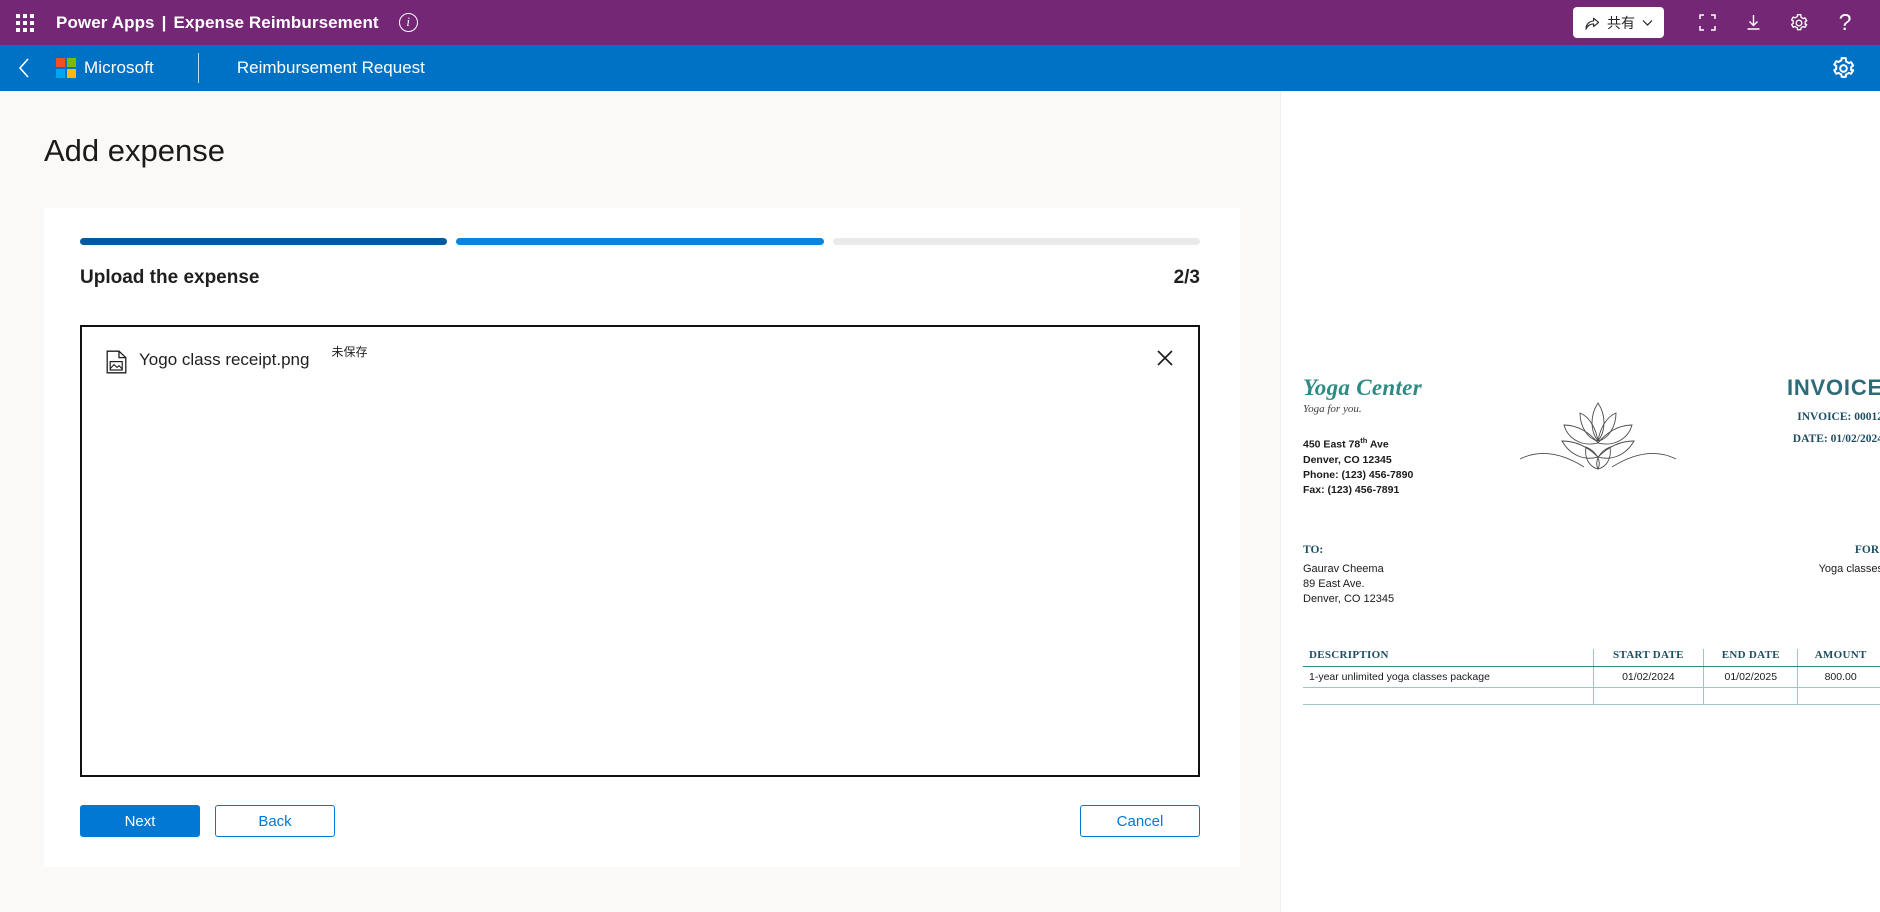 This screenshot has height=912, width=1880. I want to click on invoice-tagline: Yoga for you., so click(1332, 409).